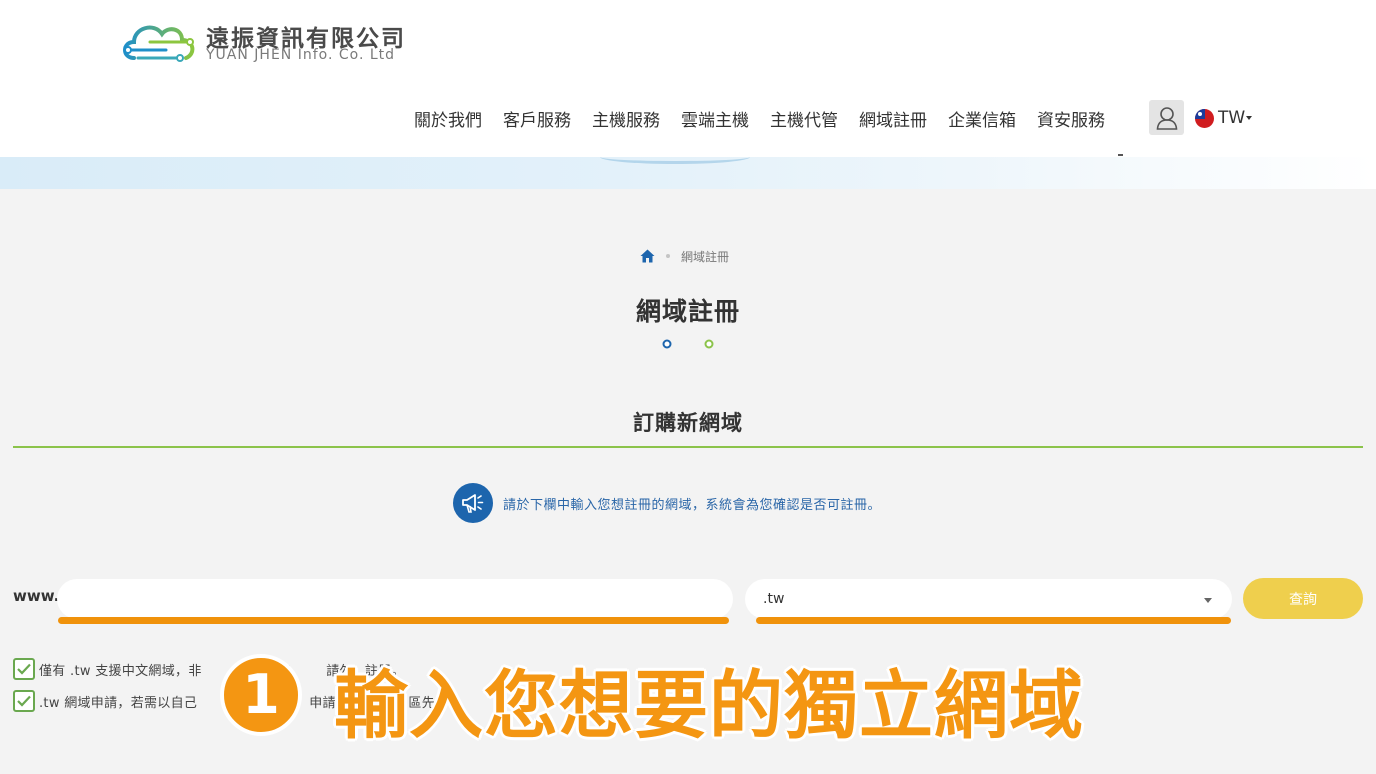 This screenshot has width=1376, height=774. What do you see at coordinates (804, 118) in the screenshot?
I see `nav-colocation: 主機代管` at bounding box center [804, 118].